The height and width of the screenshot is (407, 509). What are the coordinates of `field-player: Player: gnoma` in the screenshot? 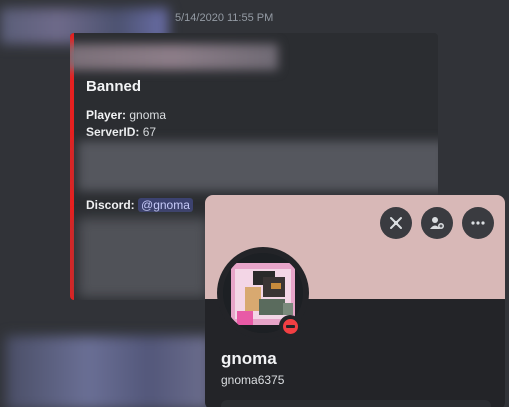 It's located at (126, 115).